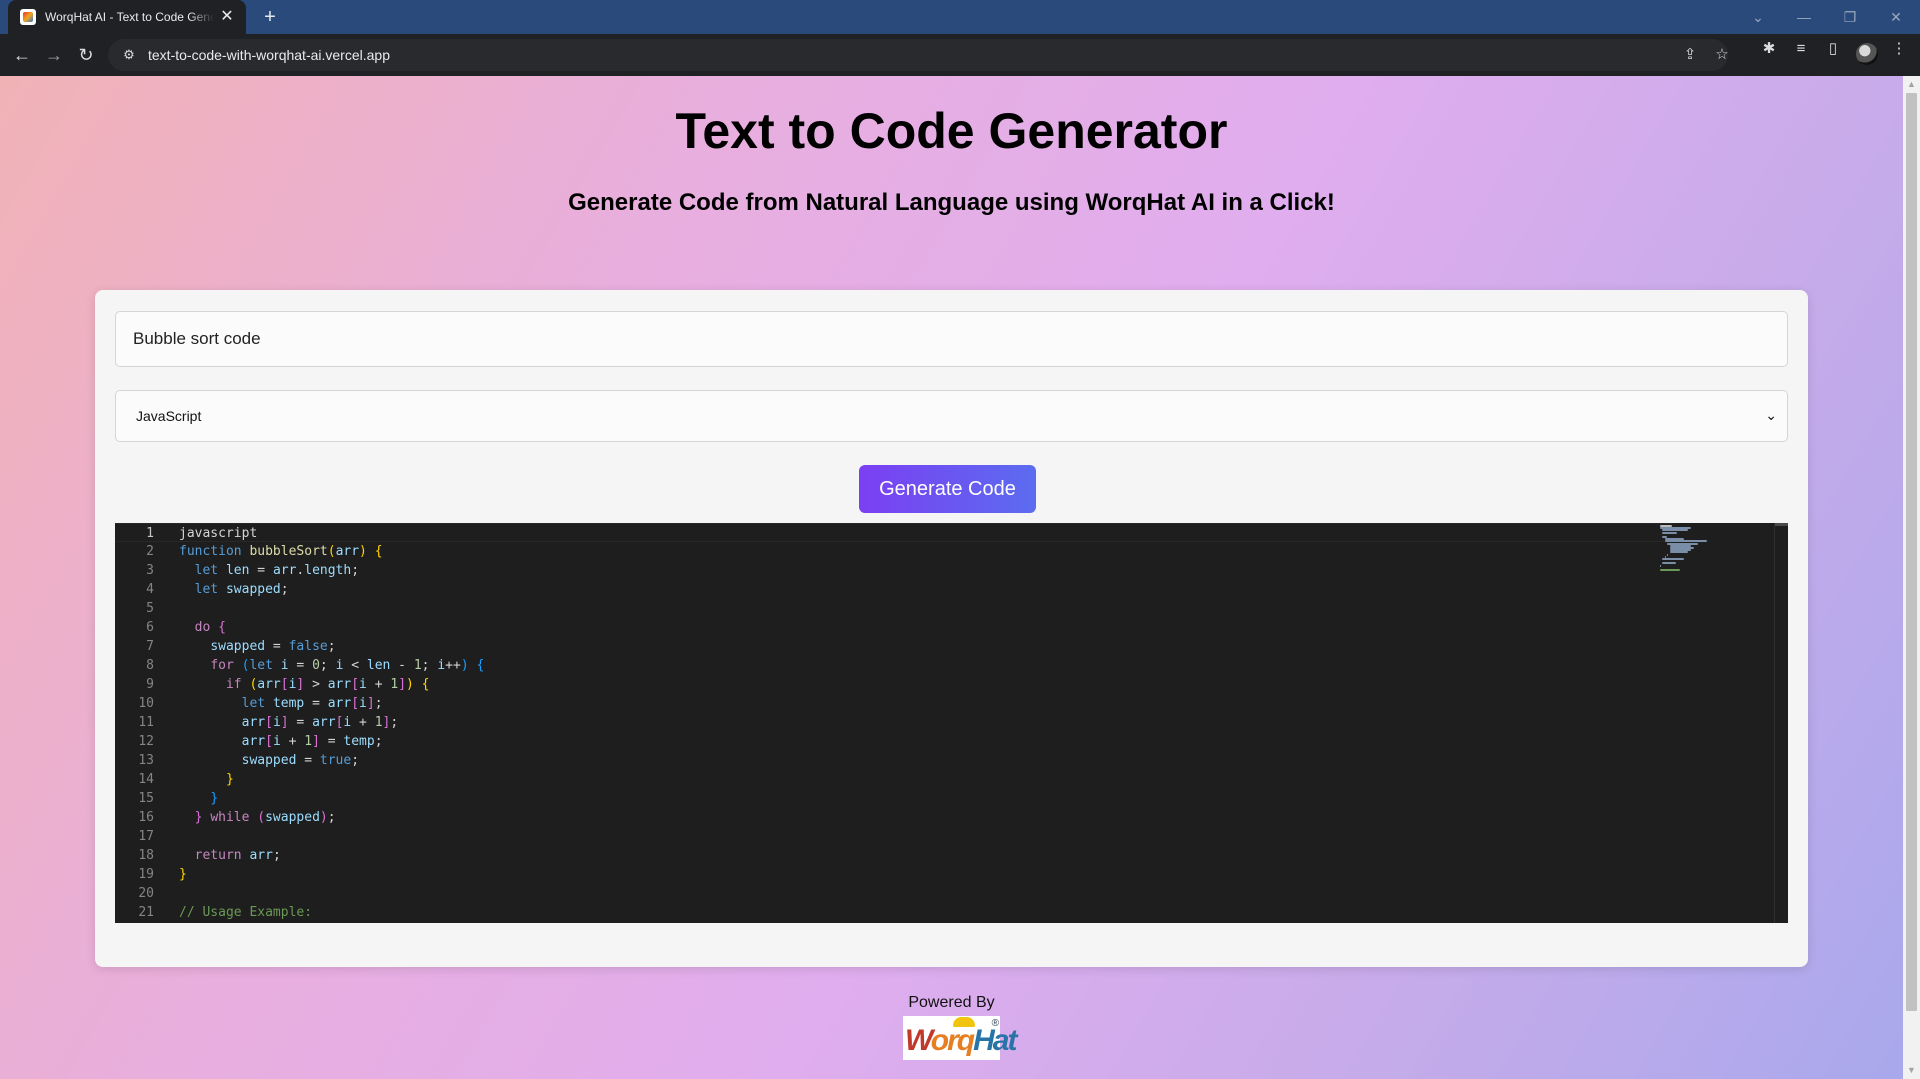 This screenshot has height=1079, width=1920. What do you see at coordinates (129, 55) in the screenshot?
I see `site-info-icon: ⚙` at bounding box center [129, 55].